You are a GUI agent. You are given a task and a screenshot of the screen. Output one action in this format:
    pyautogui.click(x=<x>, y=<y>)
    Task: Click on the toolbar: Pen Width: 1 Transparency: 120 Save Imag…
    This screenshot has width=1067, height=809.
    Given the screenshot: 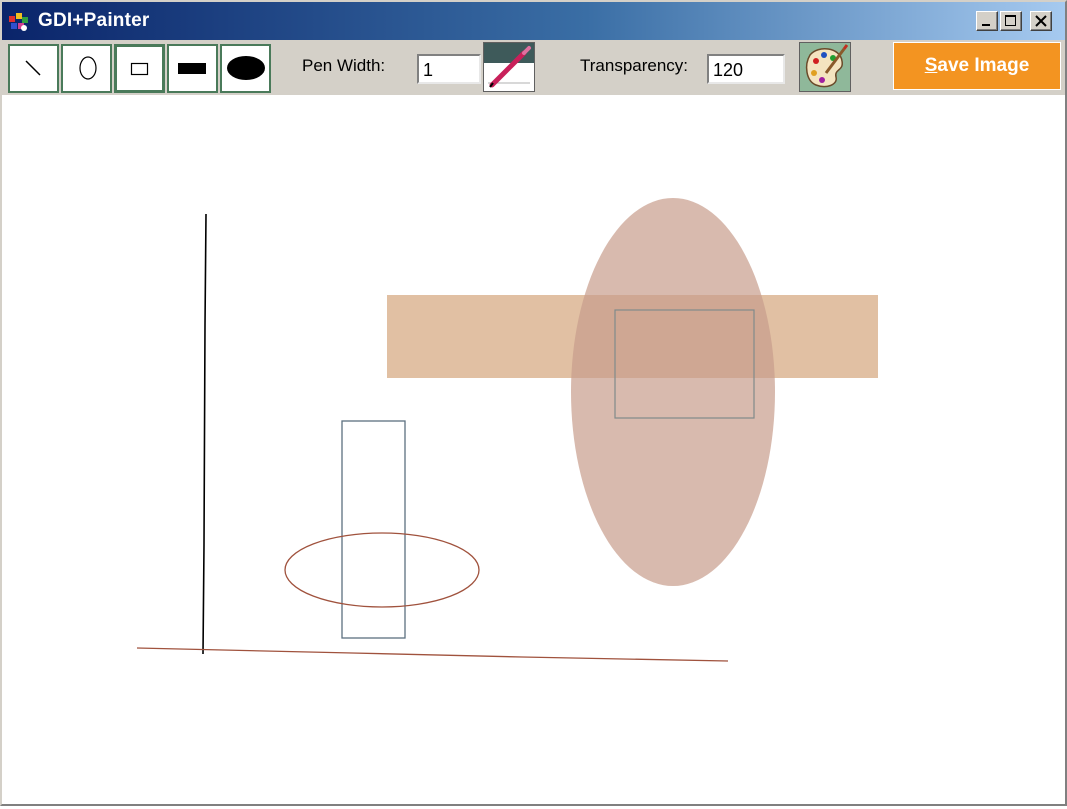 What is the action you would take?
    pyautogui.click(x=533, y=67)
    